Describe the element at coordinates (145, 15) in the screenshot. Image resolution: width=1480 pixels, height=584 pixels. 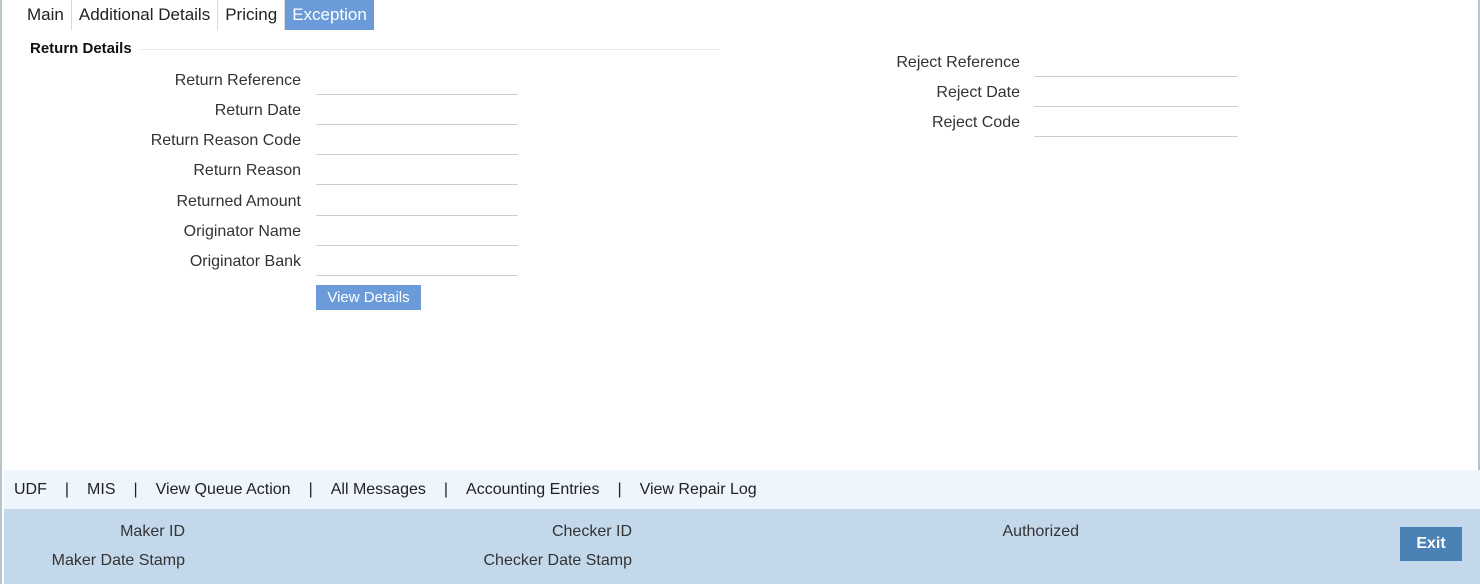
I see `tab-additional-details: Additional Details` at that location.